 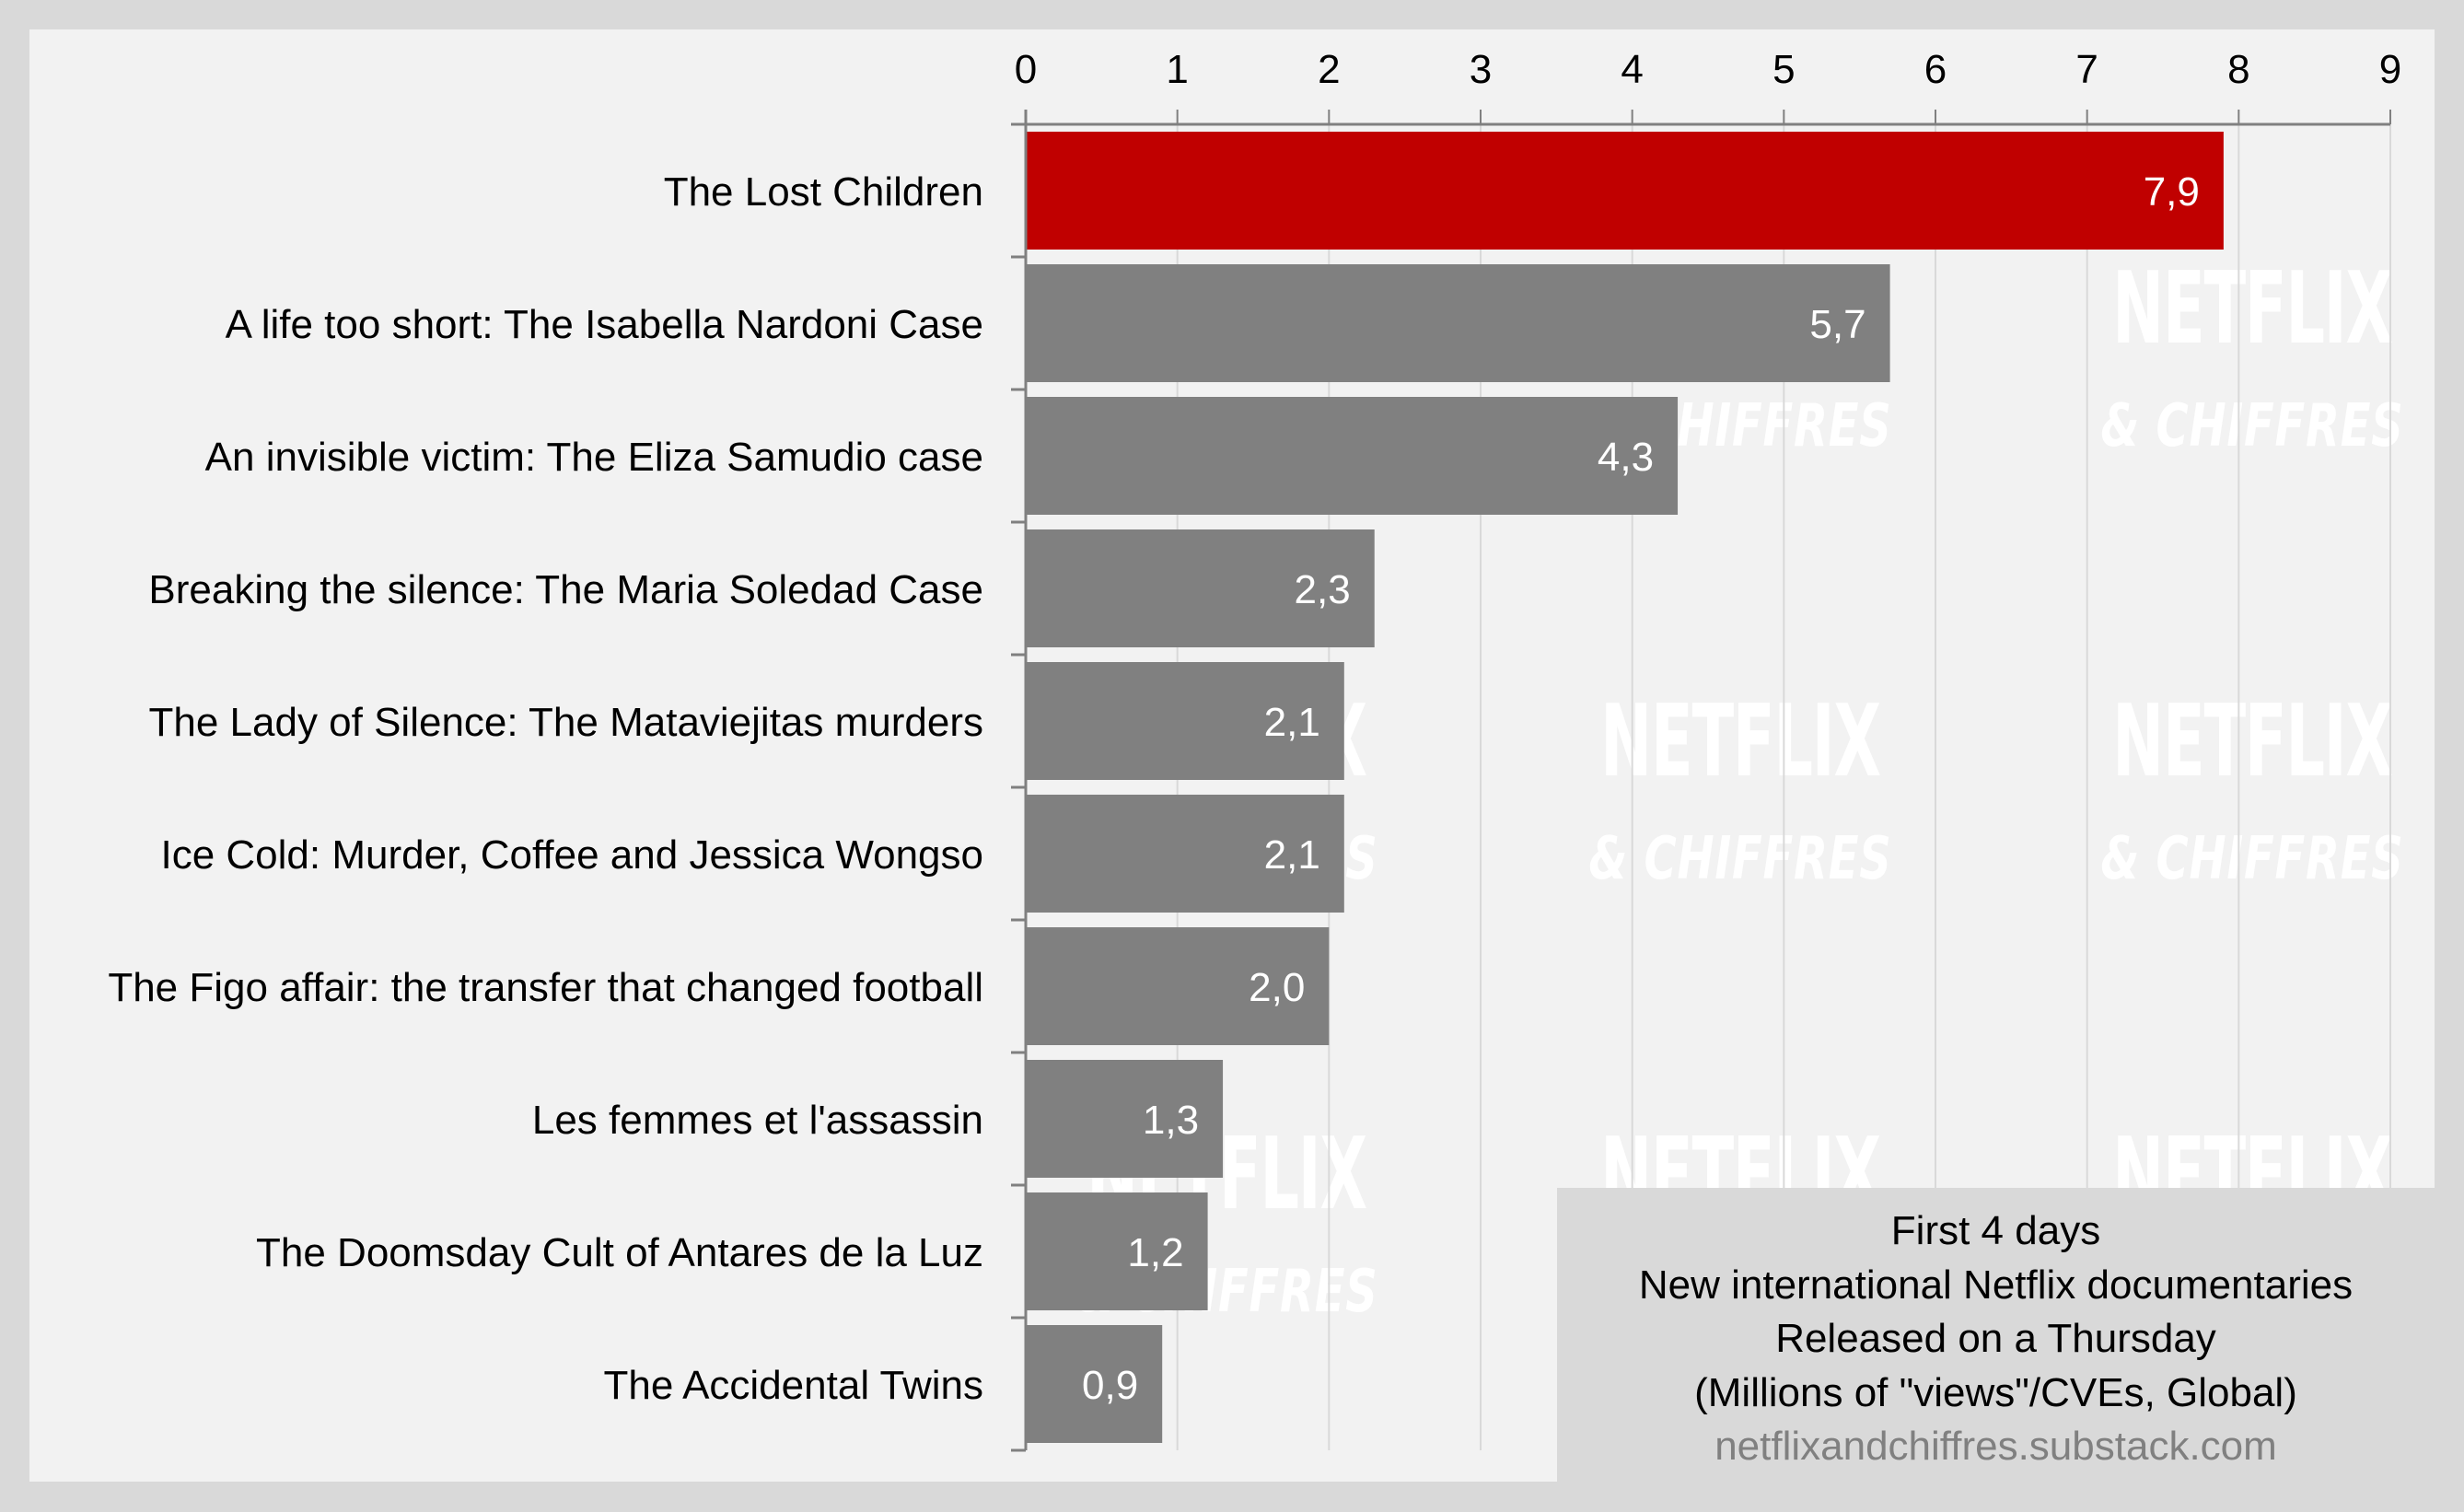 What do you see at coordinates (1329, 69) in the screenshot?
I see `x-tick-label: 2` at bounding box center [1329, 69].